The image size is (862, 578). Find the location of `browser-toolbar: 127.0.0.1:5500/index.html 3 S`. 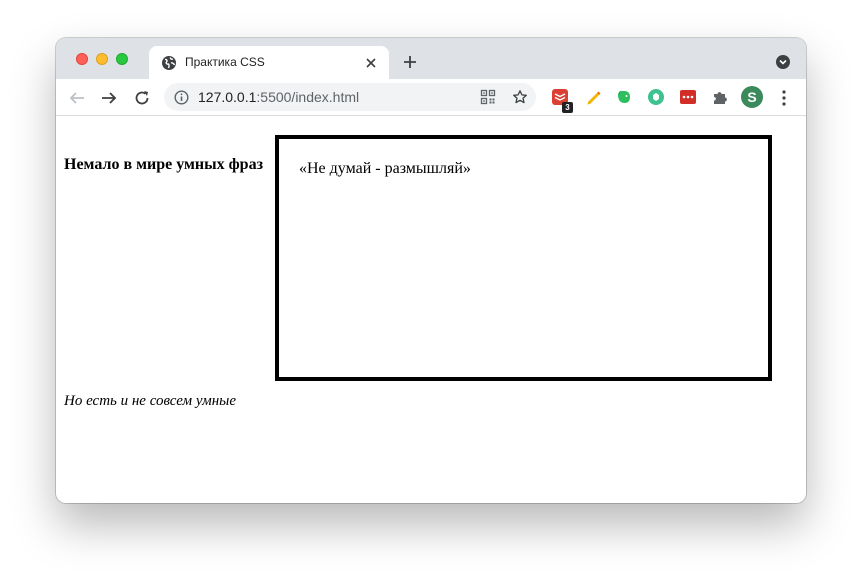

browser-toolbar: 127.0.0.1:5500/index.html 3 S is located at coordinates (431, 97).